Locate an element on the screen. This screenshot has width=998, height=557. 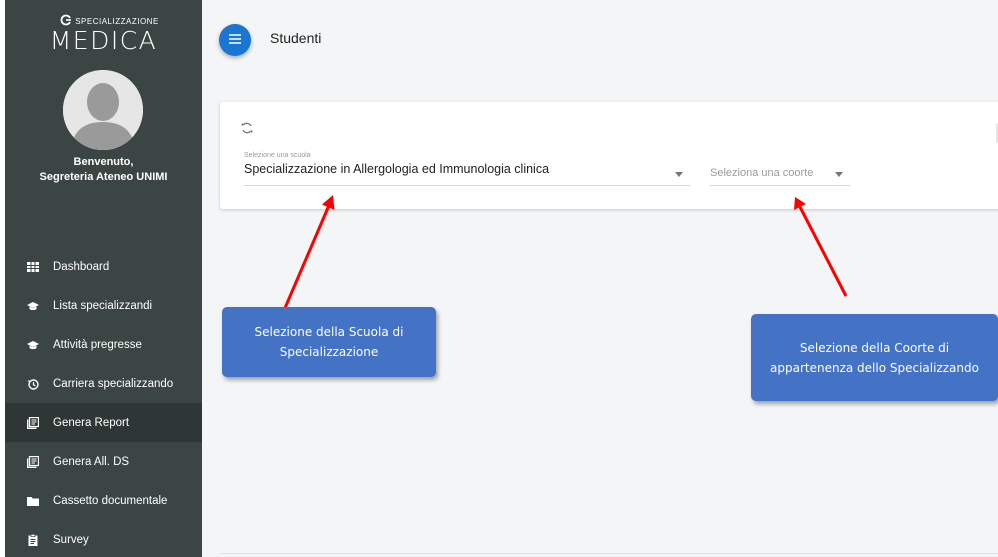
grid-icon is located at coordinates (33, 267).